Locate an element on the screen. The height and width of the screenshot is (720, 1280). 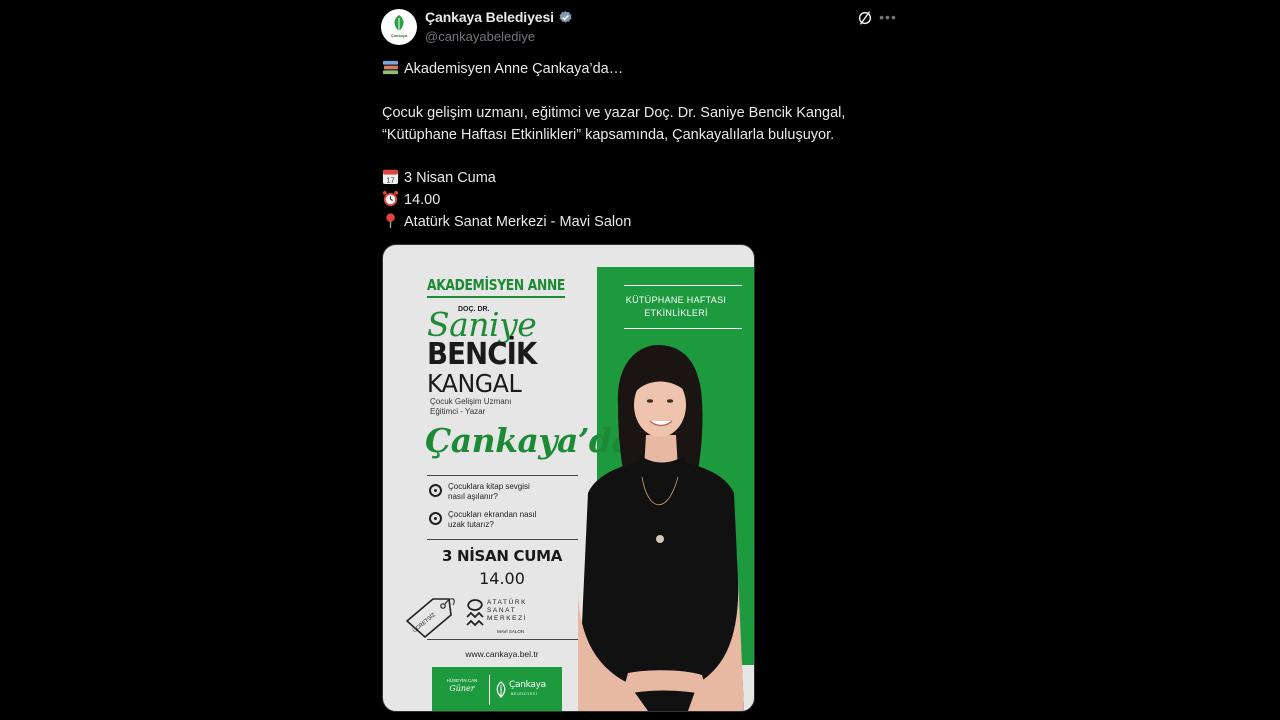
poster-time: 14.00 is located at coordinates (502, 578).